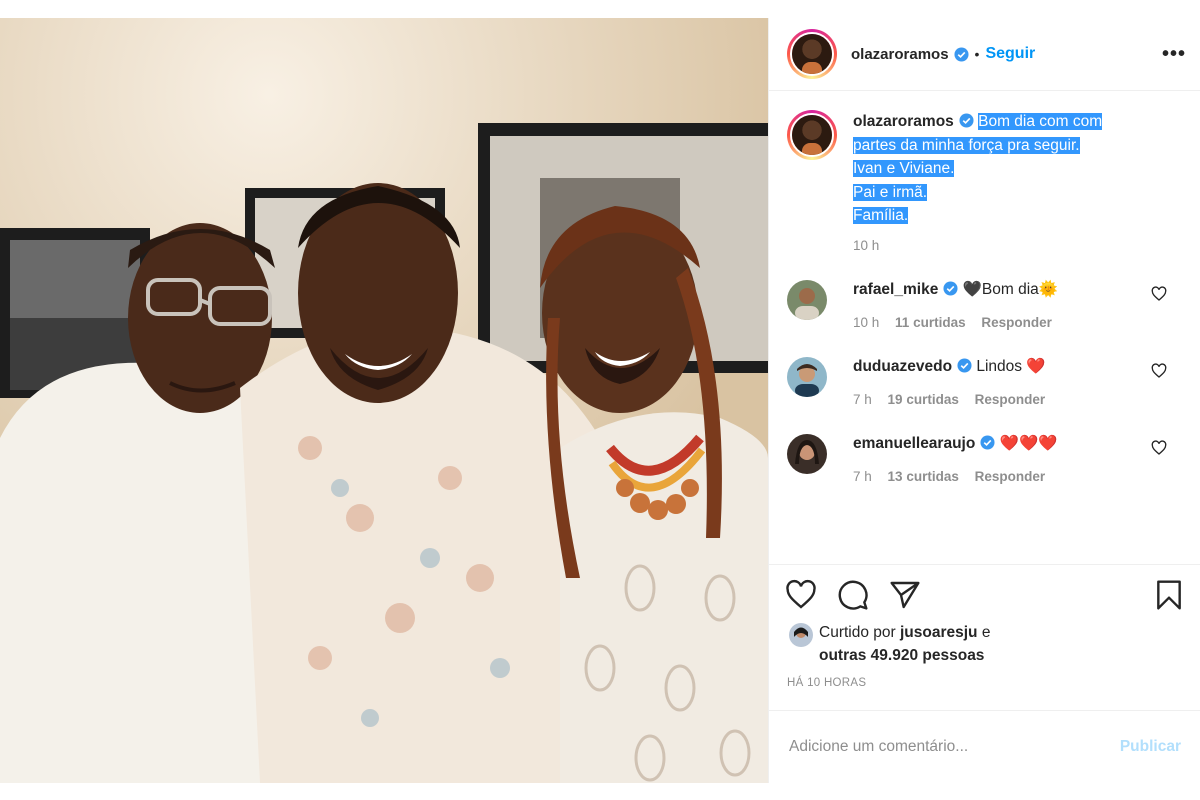  Describe the element at coordinates (939, 632) in the screenshot. I see `liked-by-user: jusoaresju` at that location.